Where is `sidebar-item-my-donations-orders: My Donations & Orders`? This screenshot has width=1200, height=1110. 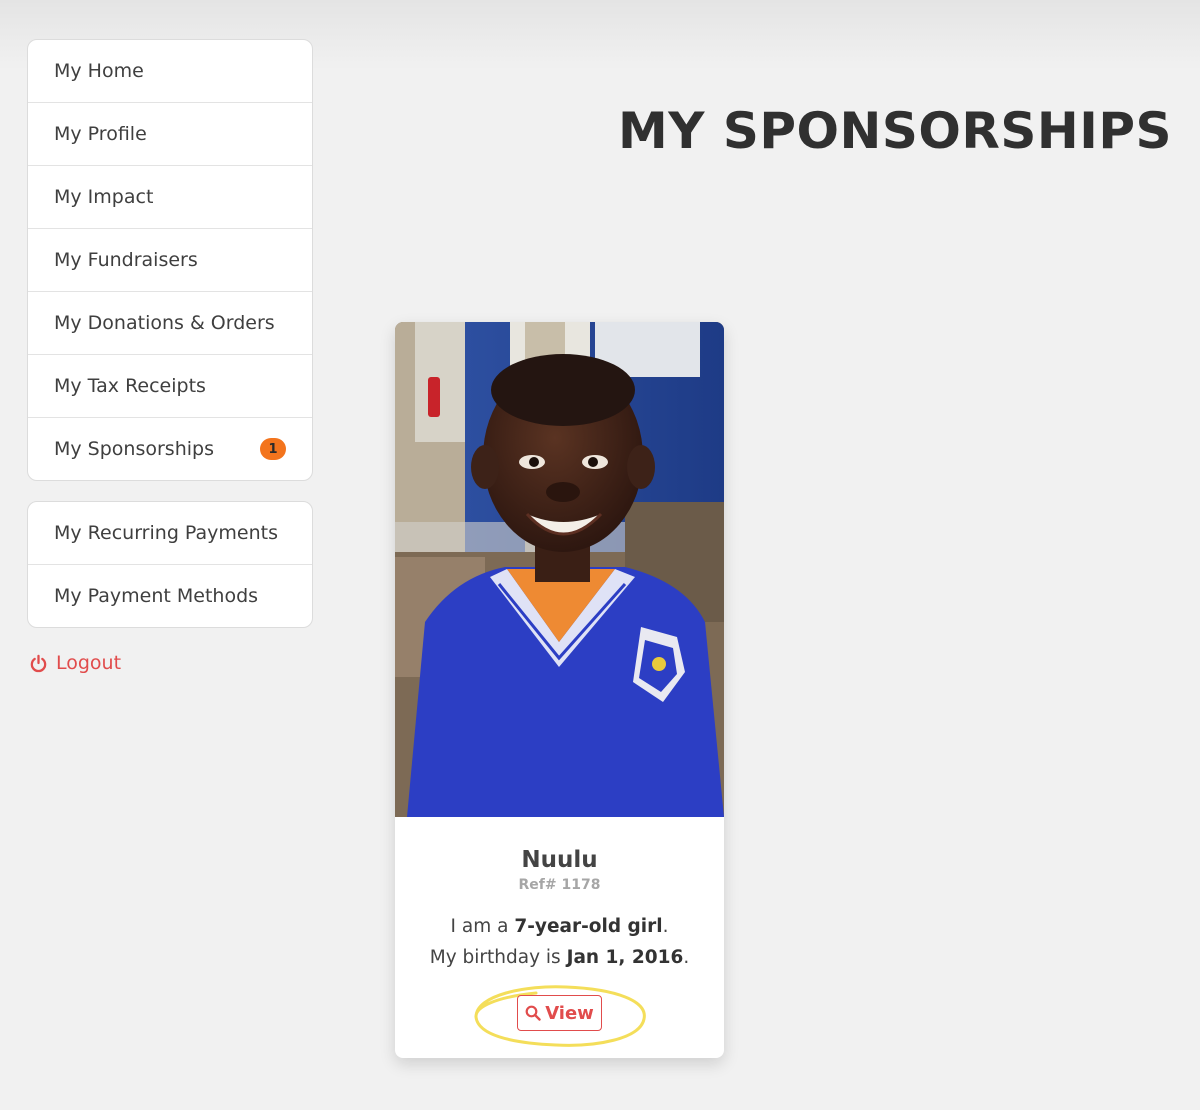 sidebar-item-my-donations-orders: My Donations & Orders is located at coordinates (170, 322).